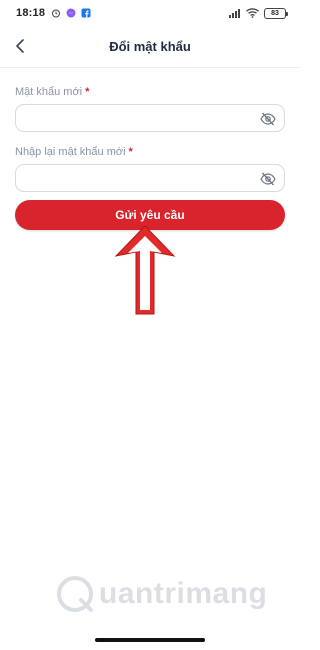 Image resolution: width=320 pixels, height=650 pixels. I want to click on confirm-password-input, so click(150, 178).